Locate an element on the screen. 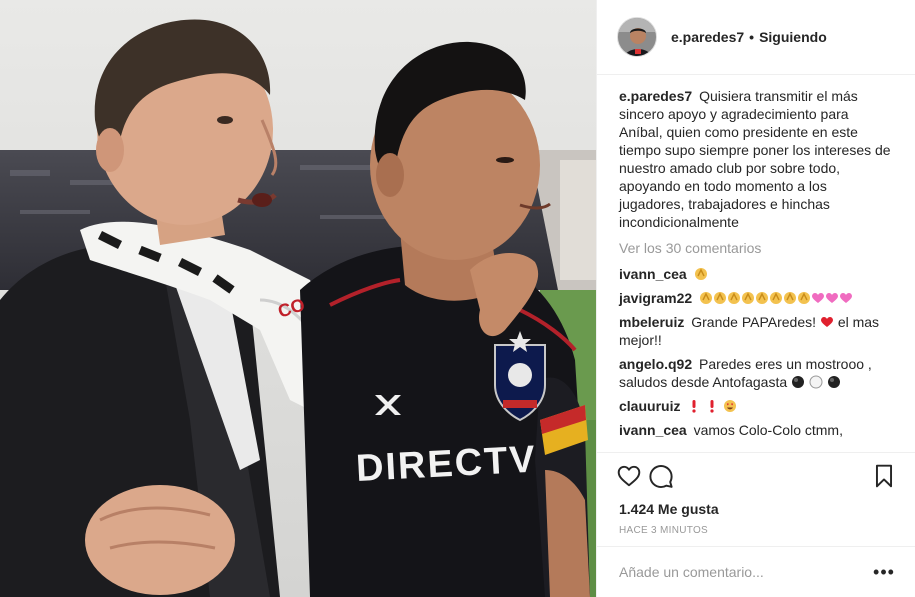 Image resolution: width=915 pixels, height=597 pixels. emoji-row is located at coordinates (776, 298).